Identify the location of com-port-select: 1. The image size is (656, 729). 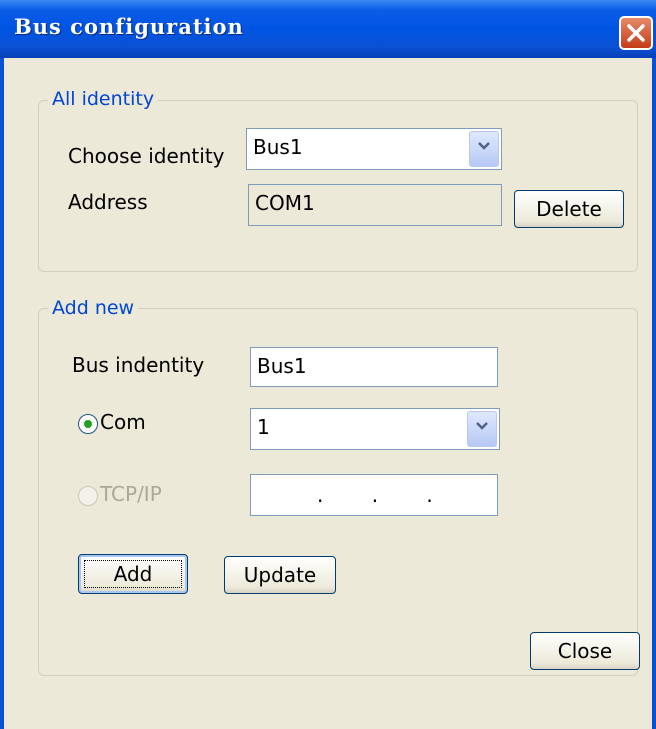
(375, 429).